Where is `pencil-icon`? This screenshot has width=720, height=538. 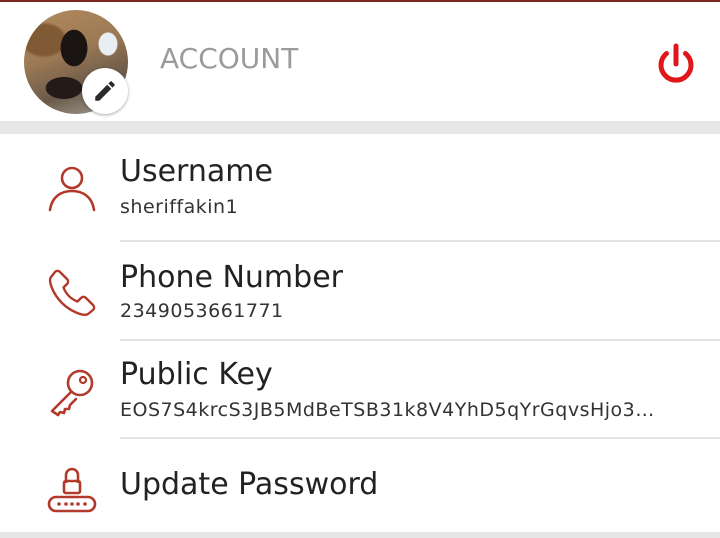
pencil-icon is located at coordinates (105, 91).